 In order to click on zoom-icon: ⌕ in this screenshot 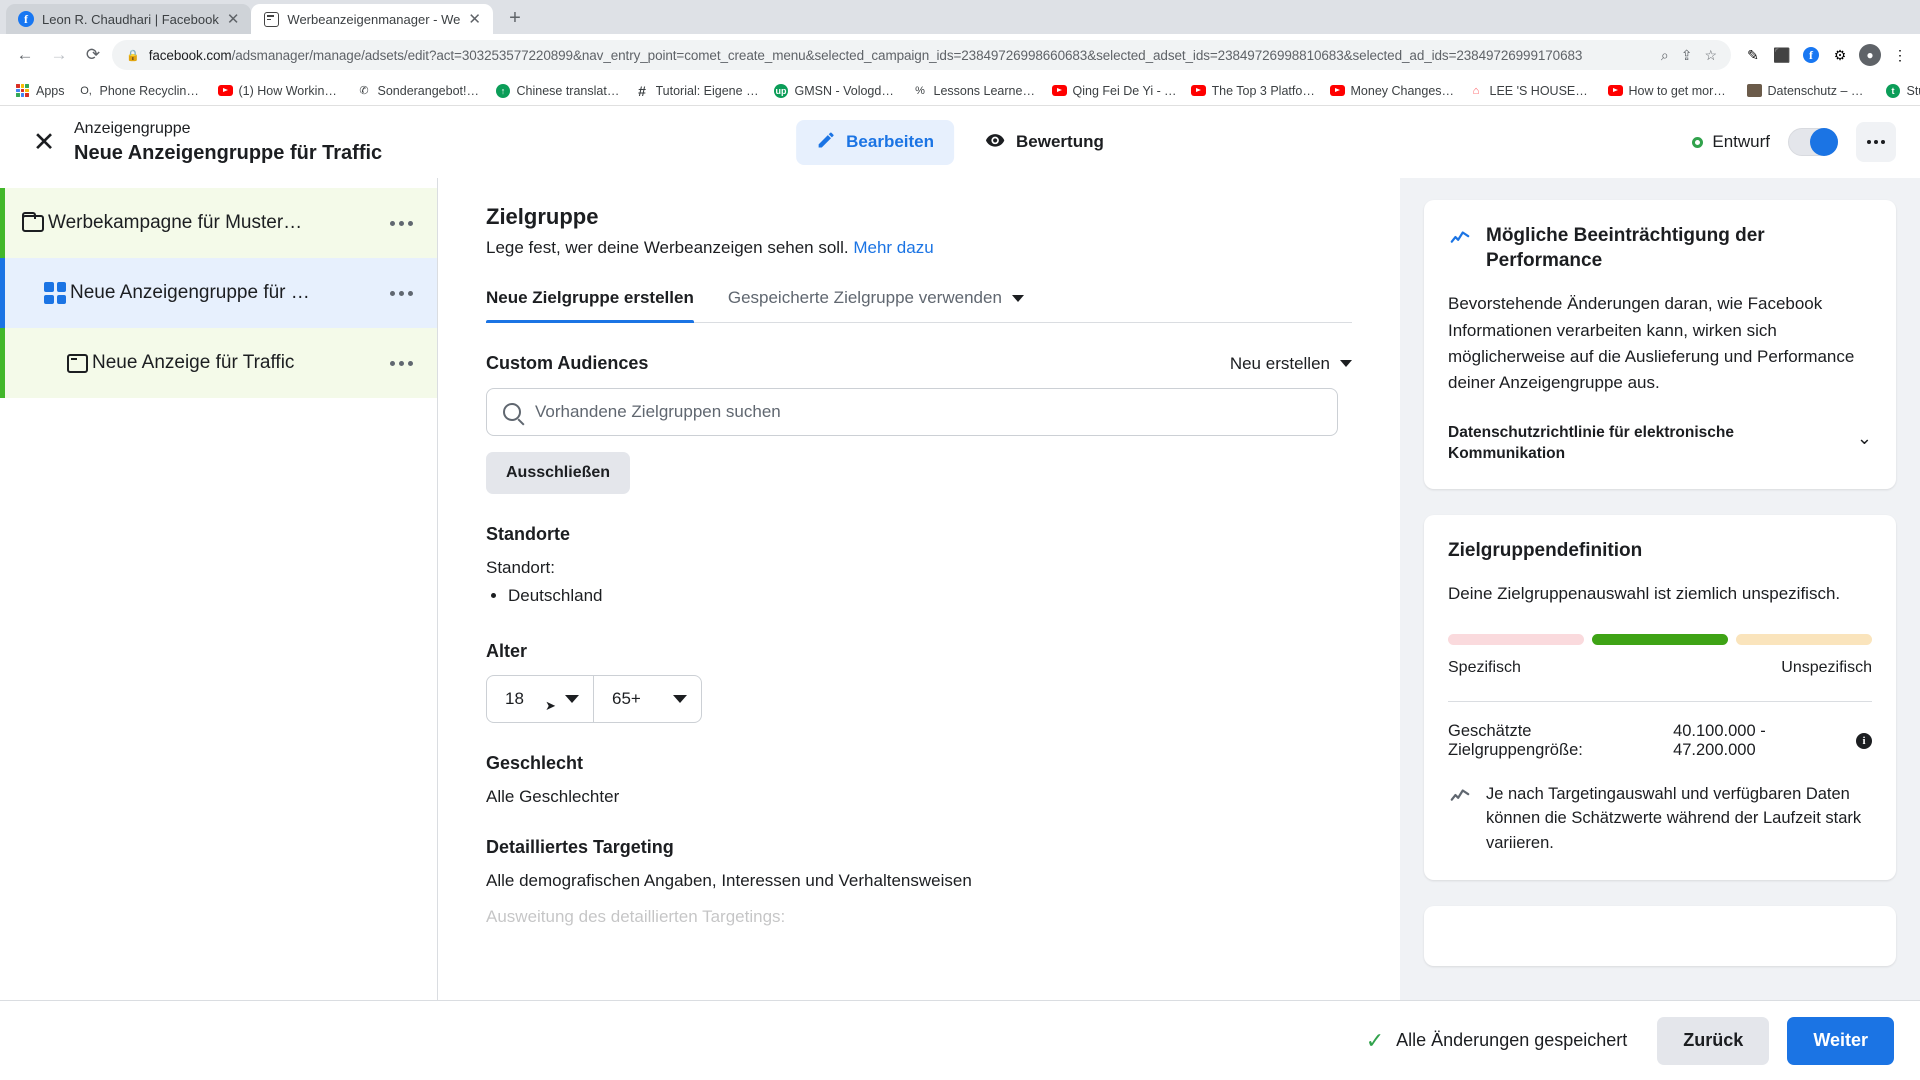, I will do `click(1665, 55)`.